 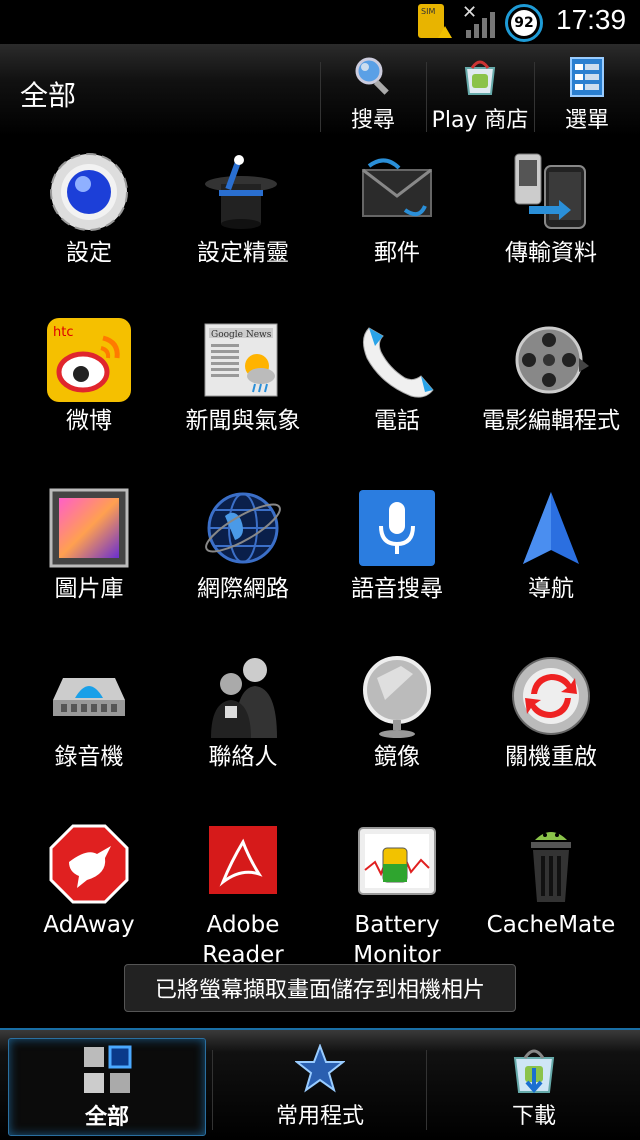 What do you see at coordinates (243, 589) in the screenshot?
I see `app-label: 網際網路` at bounding box center [243, 589].